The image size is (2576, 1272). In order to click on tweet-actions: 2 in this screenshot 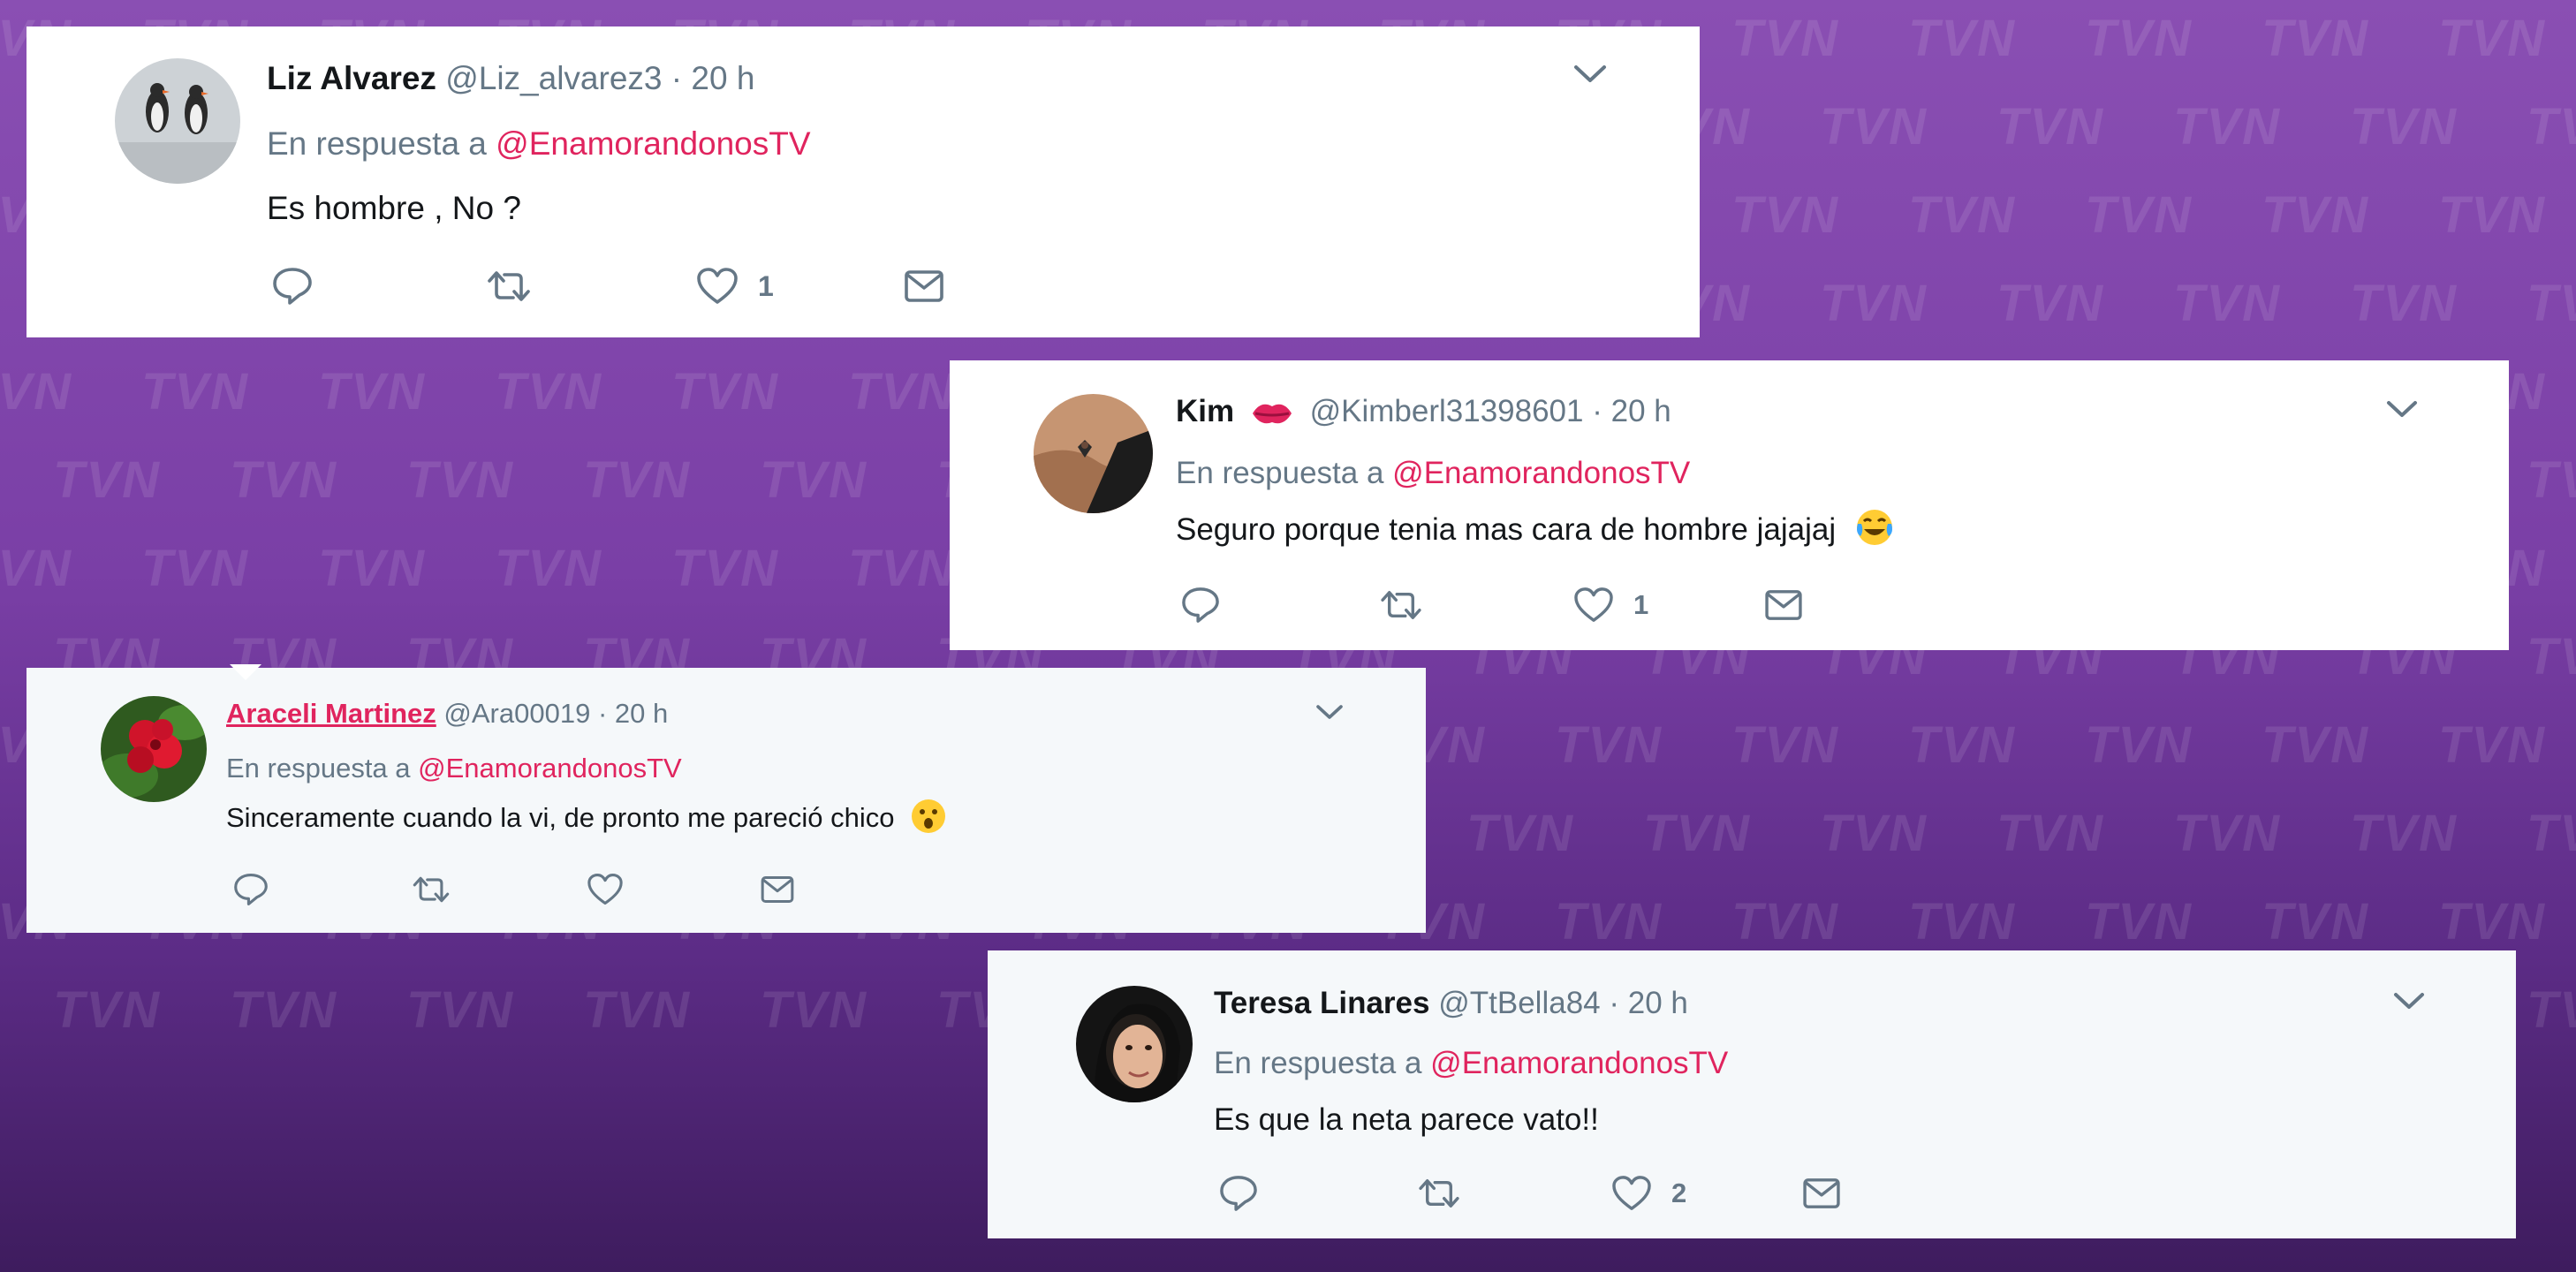, I will do `click(1530, 1193)`.